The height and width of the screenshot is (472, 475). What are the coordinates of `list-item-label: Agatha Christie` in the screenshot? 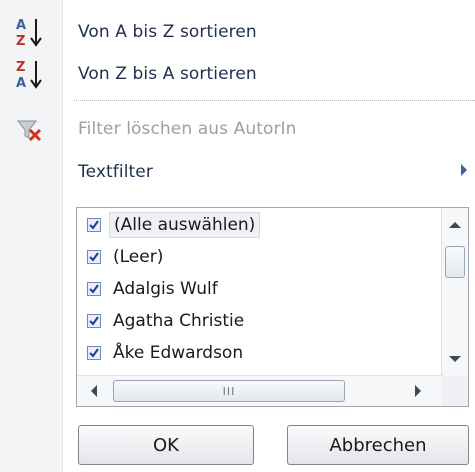 It's located at (179, 321).